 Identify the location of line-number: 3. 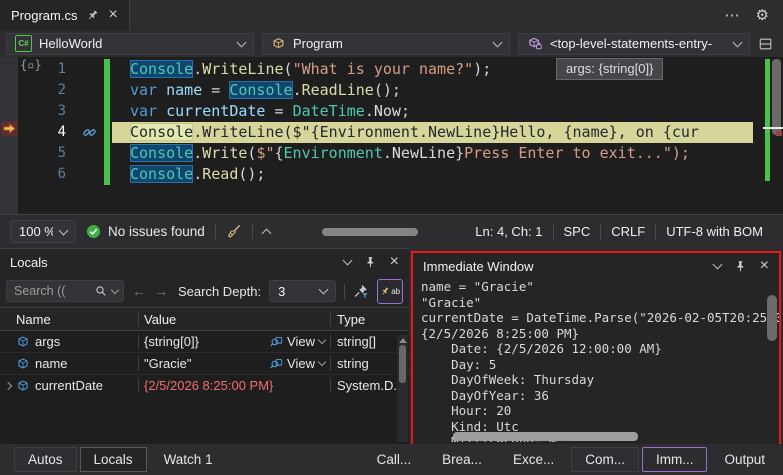
(61, 111).